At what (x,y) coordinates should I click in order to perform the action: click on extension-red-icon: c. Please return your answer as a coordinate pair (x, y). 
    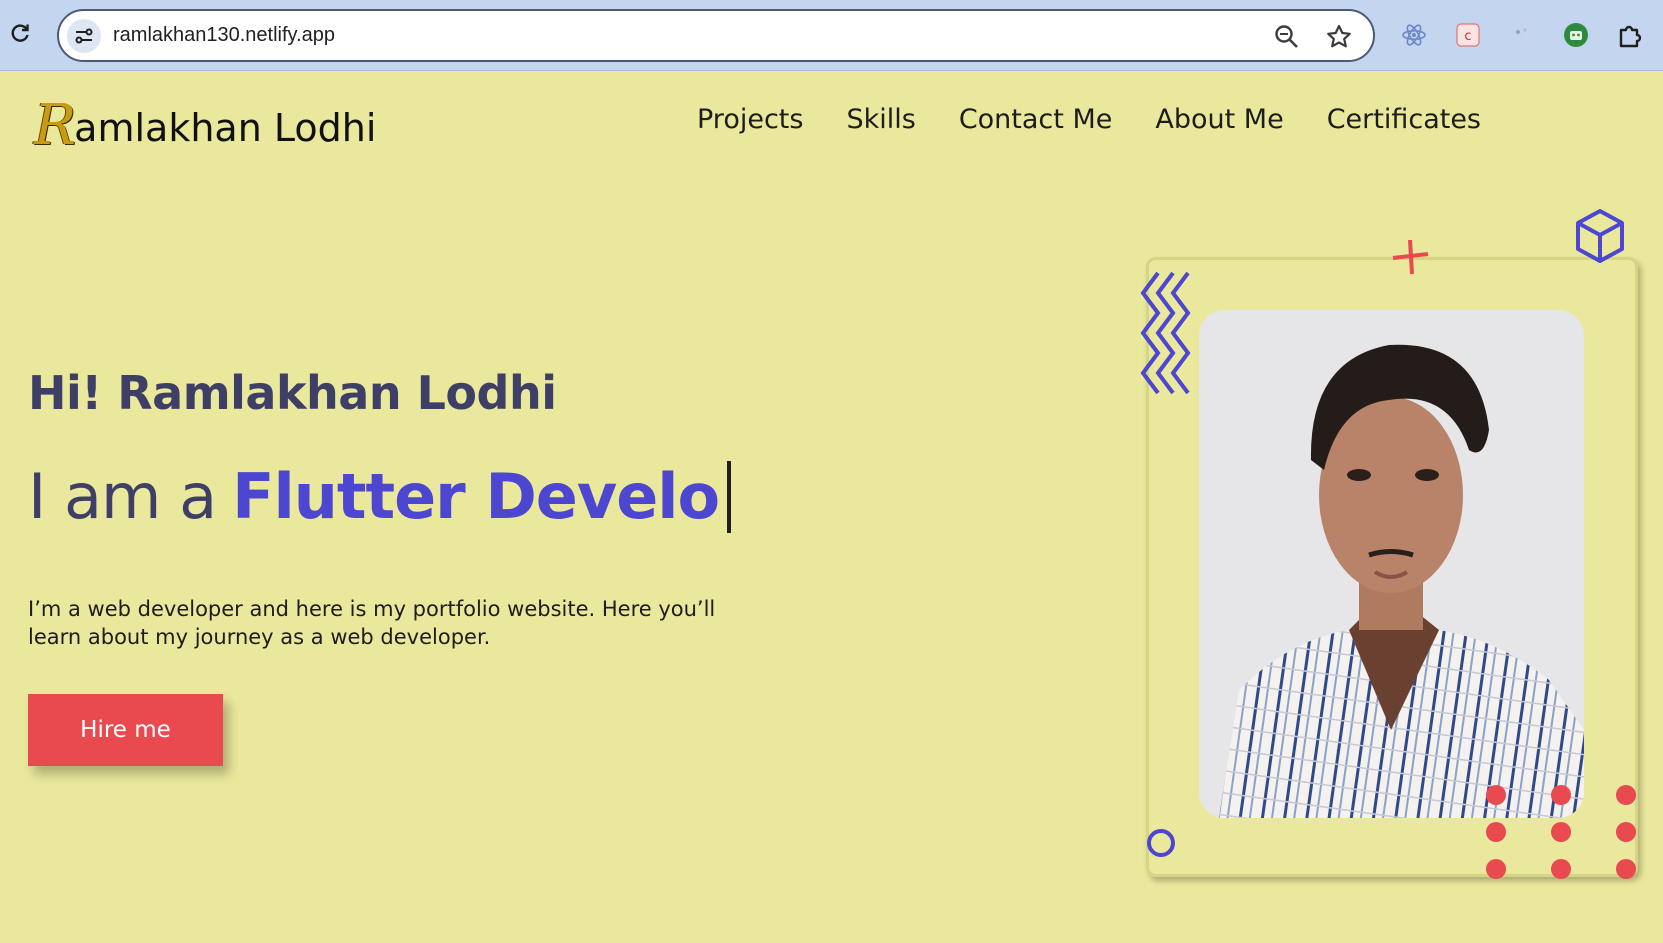
    Looking at the image, I should click on (1468, 35).